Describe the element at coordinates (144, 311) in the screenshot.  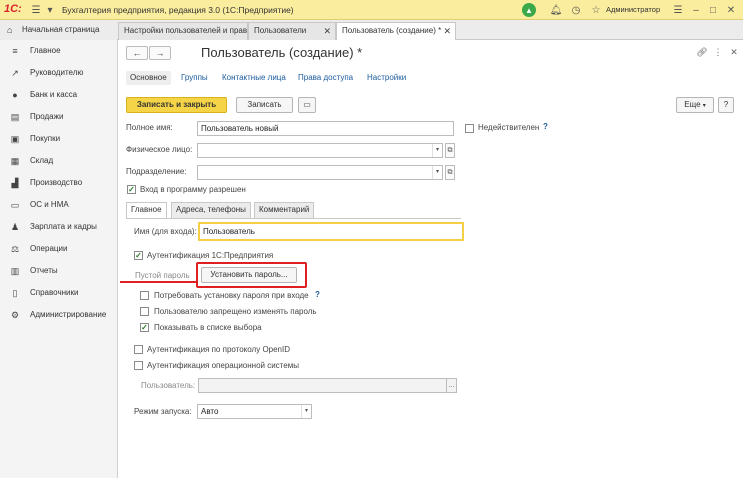
I see `forbid-password-change-checkbox` at that location.